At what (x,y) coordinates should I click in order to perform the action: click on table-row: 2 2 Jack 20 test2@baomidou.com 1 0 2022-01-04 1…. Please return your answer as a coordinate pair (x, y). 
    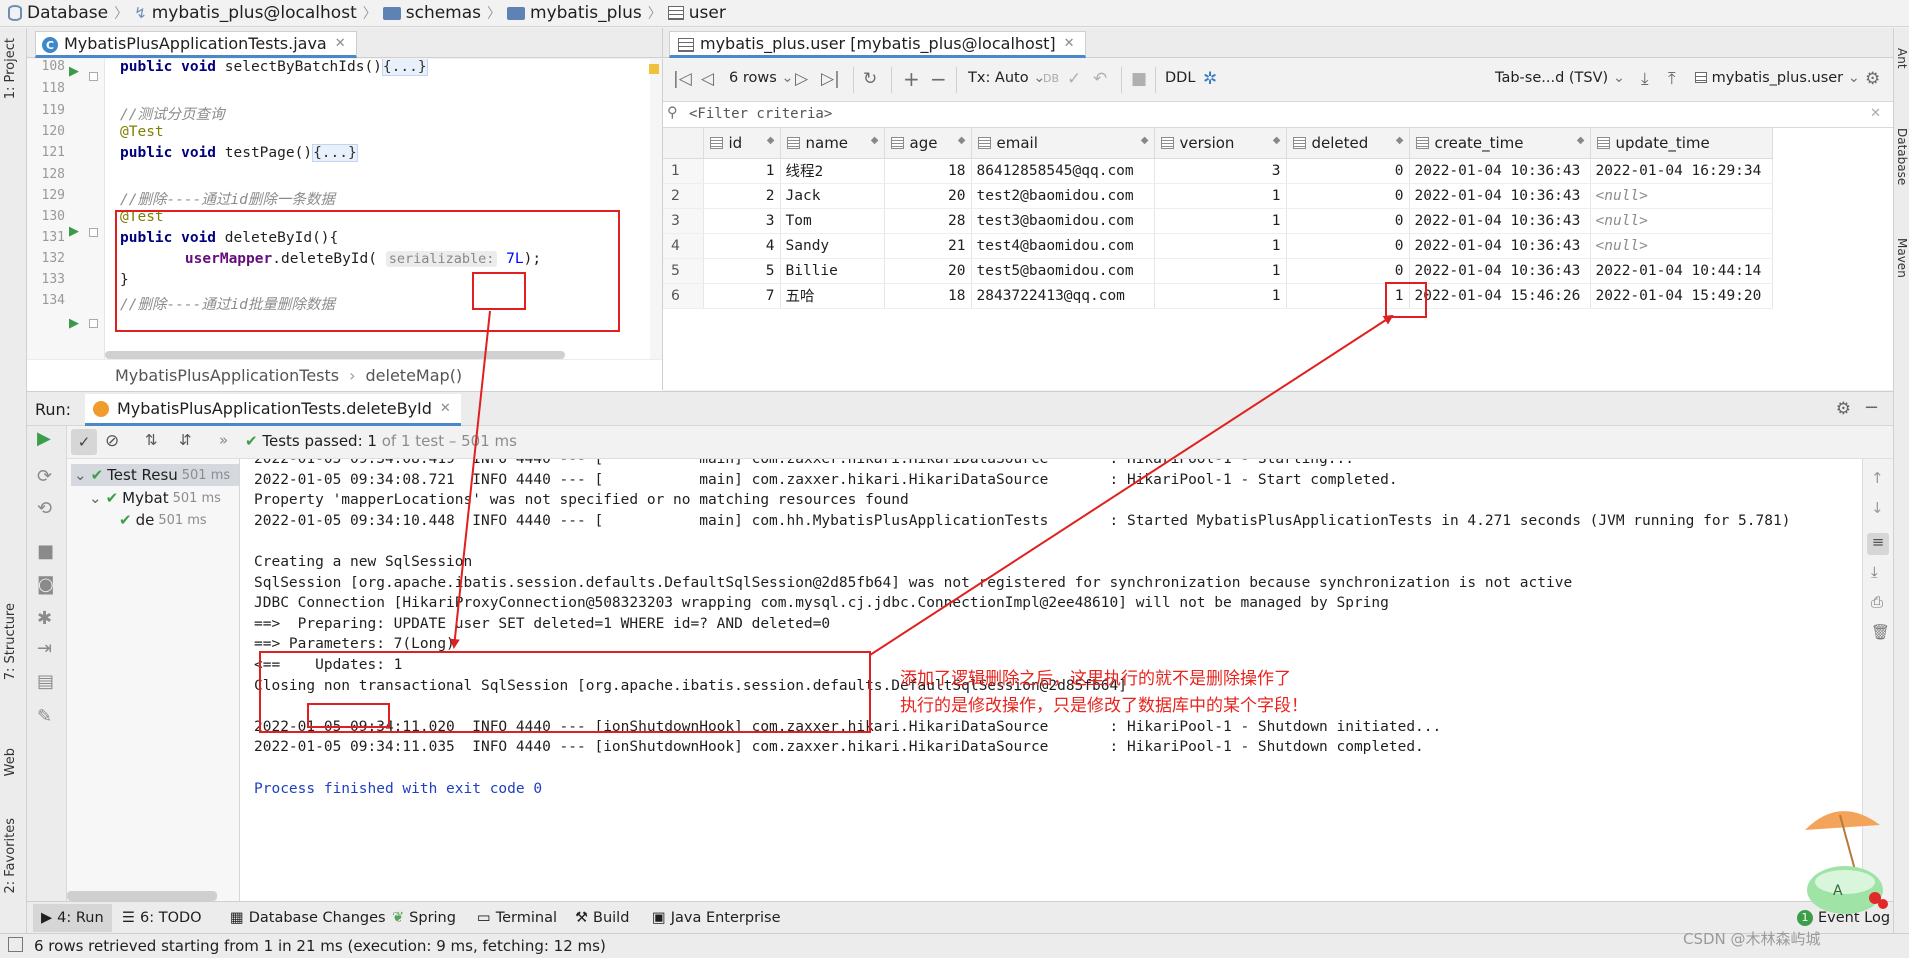
    Looking at the image, I should click on (1218, 196).